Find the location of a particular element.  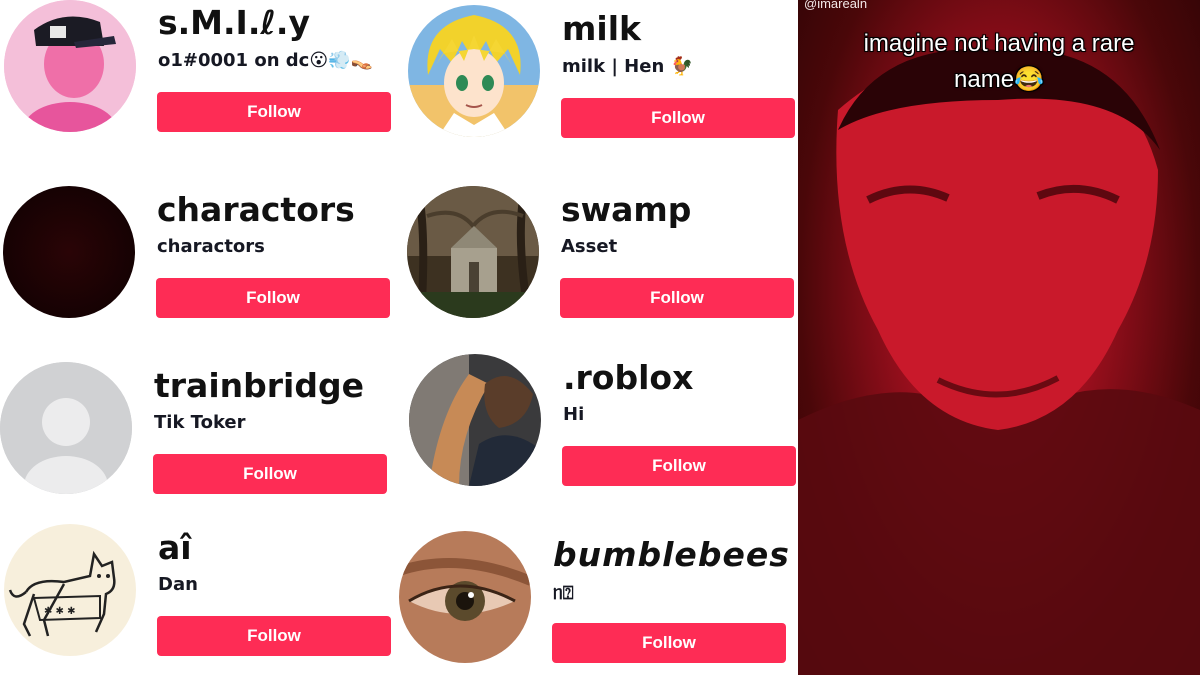

avatar-anime-boy-icon is located at coordinates (474, 71).